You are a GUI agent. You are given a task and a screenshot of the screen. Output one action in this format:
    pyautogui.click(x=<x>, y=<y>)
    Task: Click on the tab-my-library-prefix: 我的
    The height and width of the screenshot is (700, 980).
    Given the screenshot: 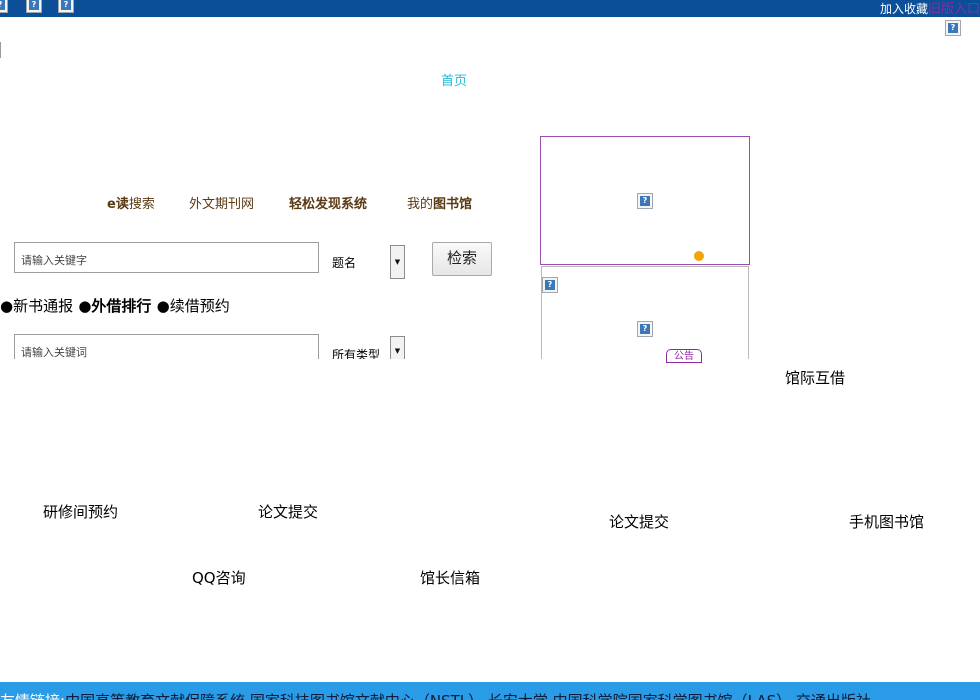 What is the action you would take?
    pyautogui.click(x=420, y=204)
    